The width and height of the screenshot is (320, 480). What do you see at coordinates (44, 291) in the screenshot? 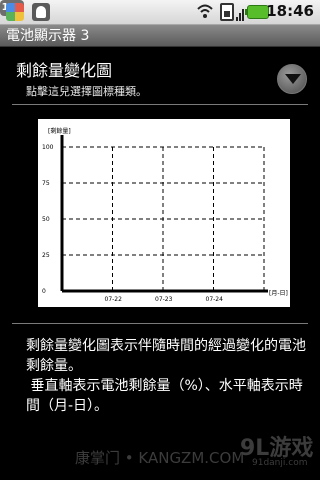
I see `y-tick-label: 0` at bounding box center [44, 291].